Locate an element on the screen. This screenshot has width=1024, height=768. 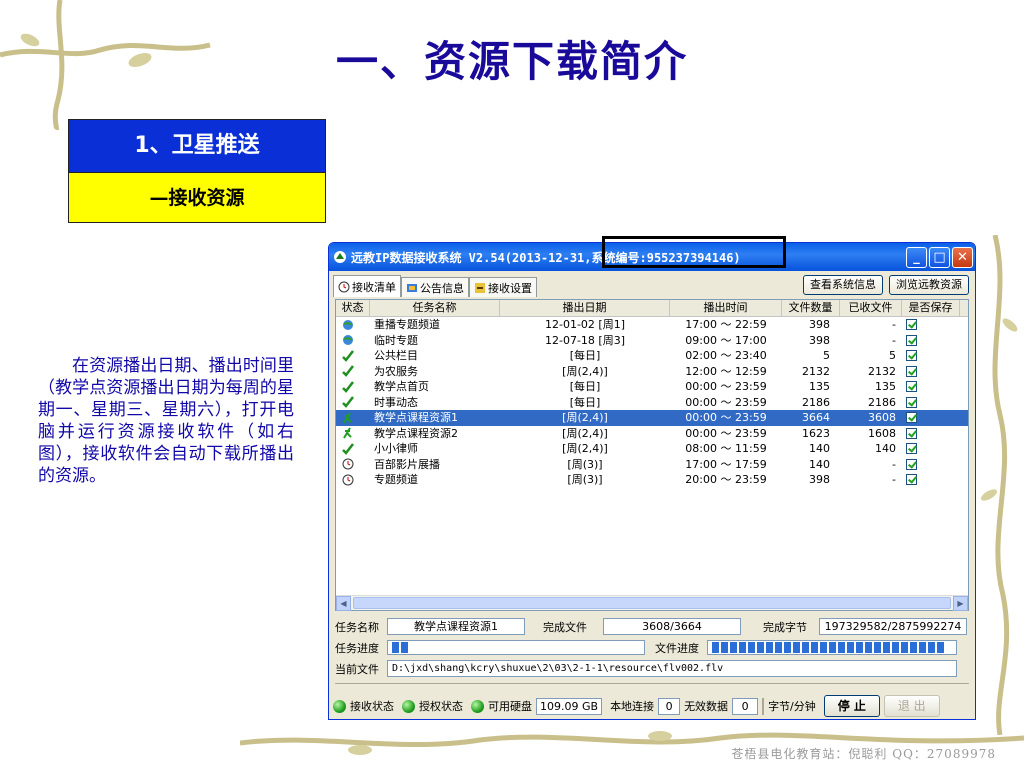
file-count-cell: 135 is located at coordinates (819, 386).